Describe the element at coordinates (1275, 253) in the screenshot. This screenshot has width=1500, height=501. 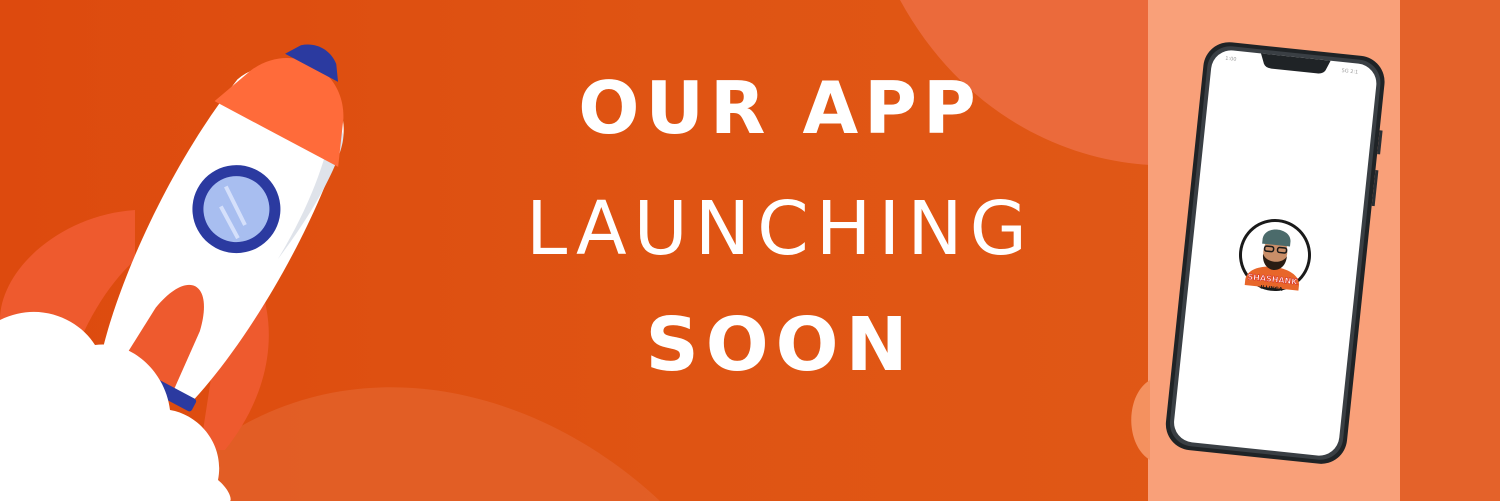
I see `smartphone-icon: 1:00 5G 2:1 SHASHANK ILLINGA` at that location.